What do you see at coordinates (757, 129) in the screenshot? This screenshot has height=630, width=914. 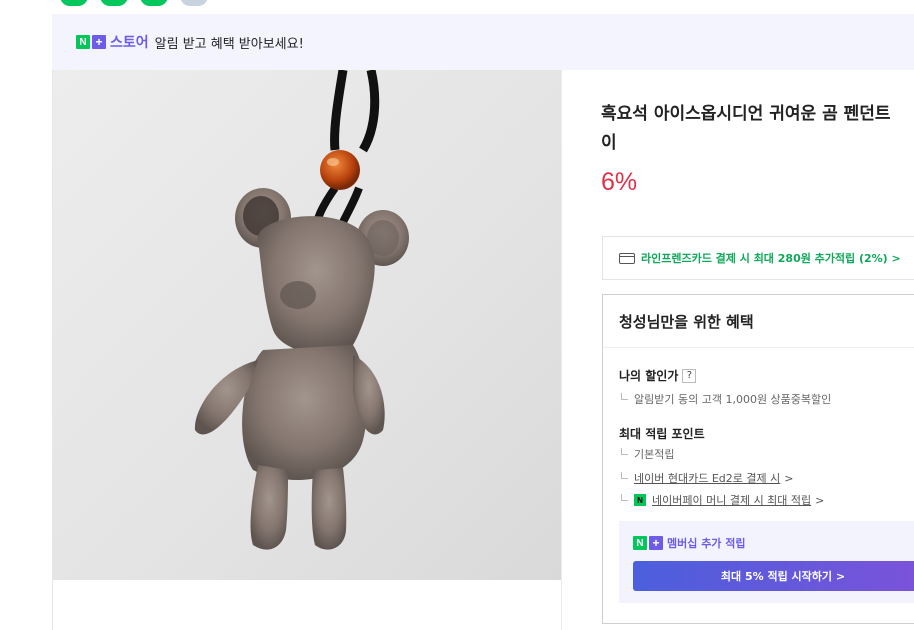 I see `product-title: 흑요석 아이스옵시디언 귀여운 곰 펜던트 이` at bounding box center [757, 129].